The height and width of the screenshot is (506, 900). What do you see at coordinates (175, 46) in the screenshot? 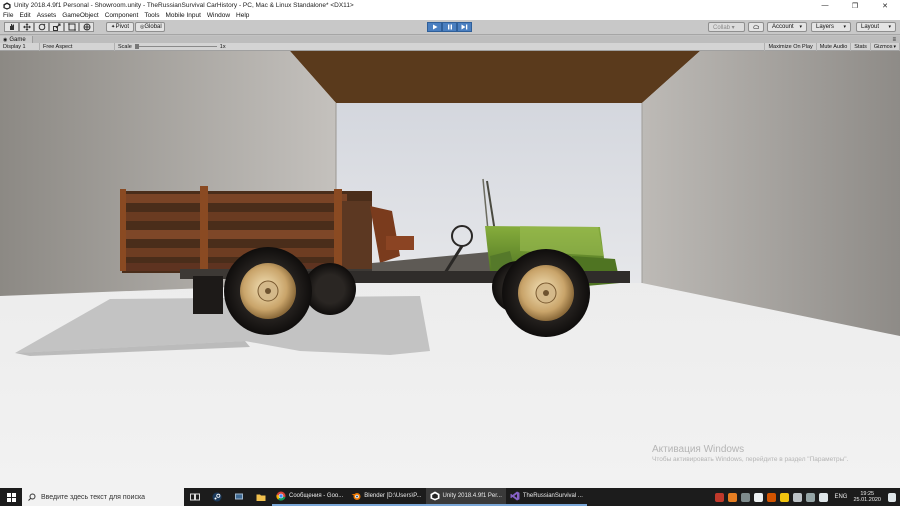
I see `scale-slider` at bounding box center [175, 46].